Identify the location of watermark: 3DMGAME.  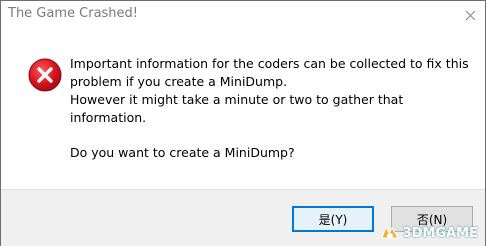
(428, 233).